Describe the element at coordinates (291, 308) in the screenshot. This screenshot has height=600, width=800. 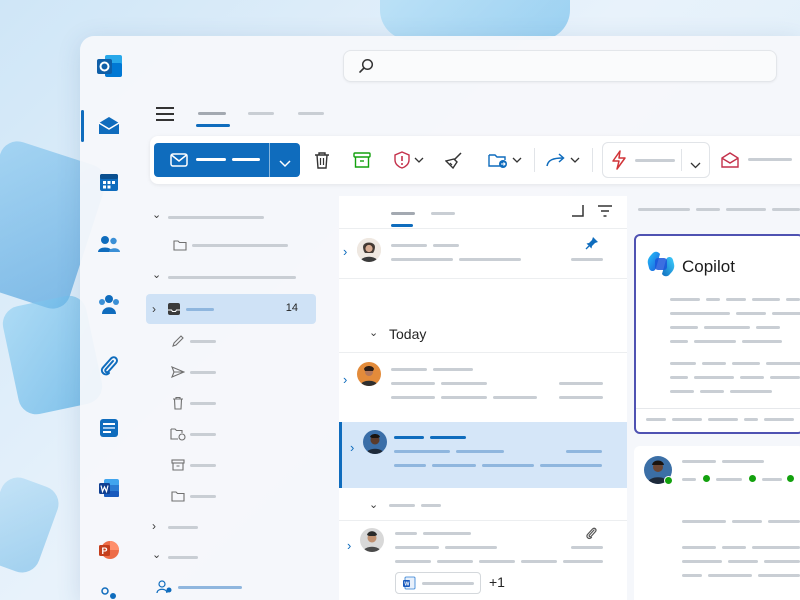
I see `inbox-unread-count: 14` at that location.